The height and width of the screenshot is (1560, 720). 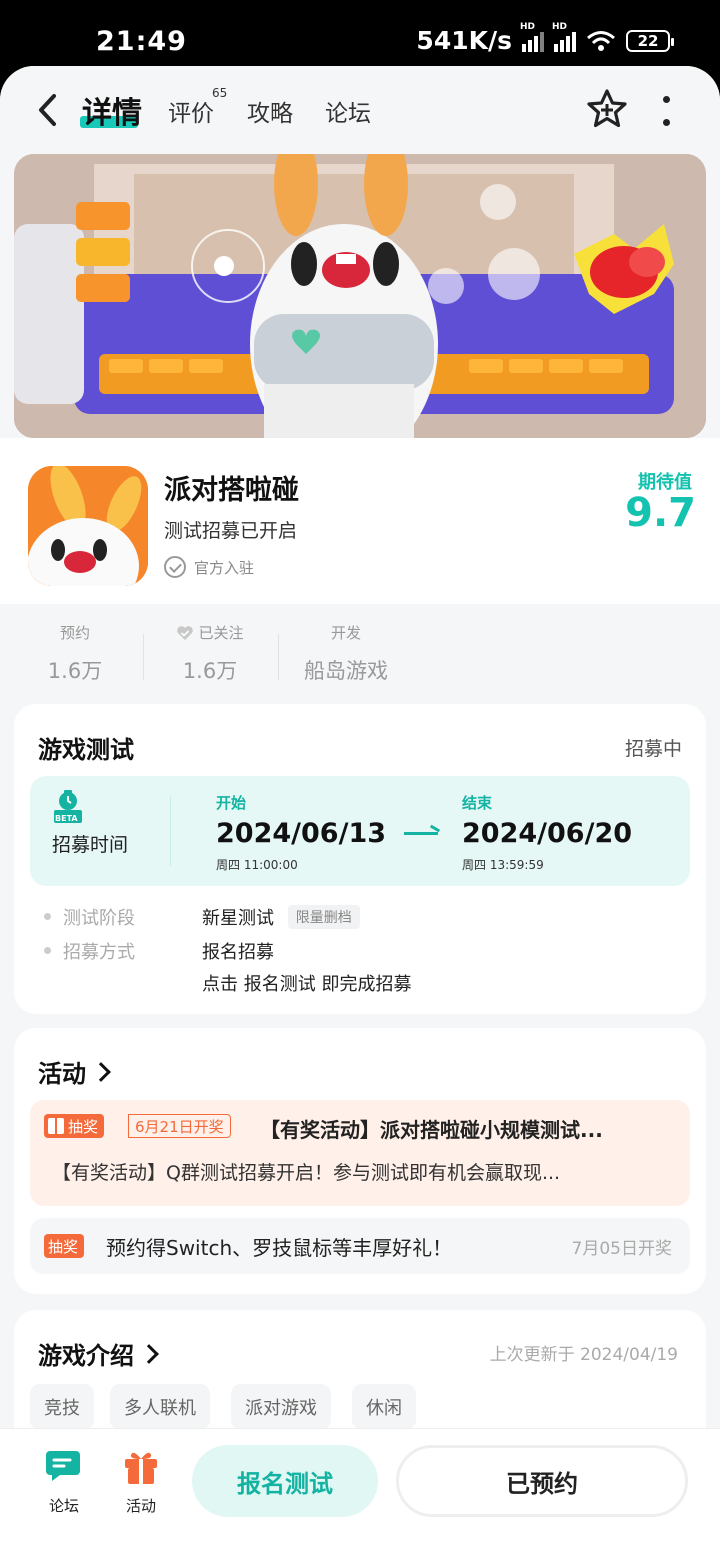 I want to click on genre-tag: 休闲, so click(x=384, y=1407).